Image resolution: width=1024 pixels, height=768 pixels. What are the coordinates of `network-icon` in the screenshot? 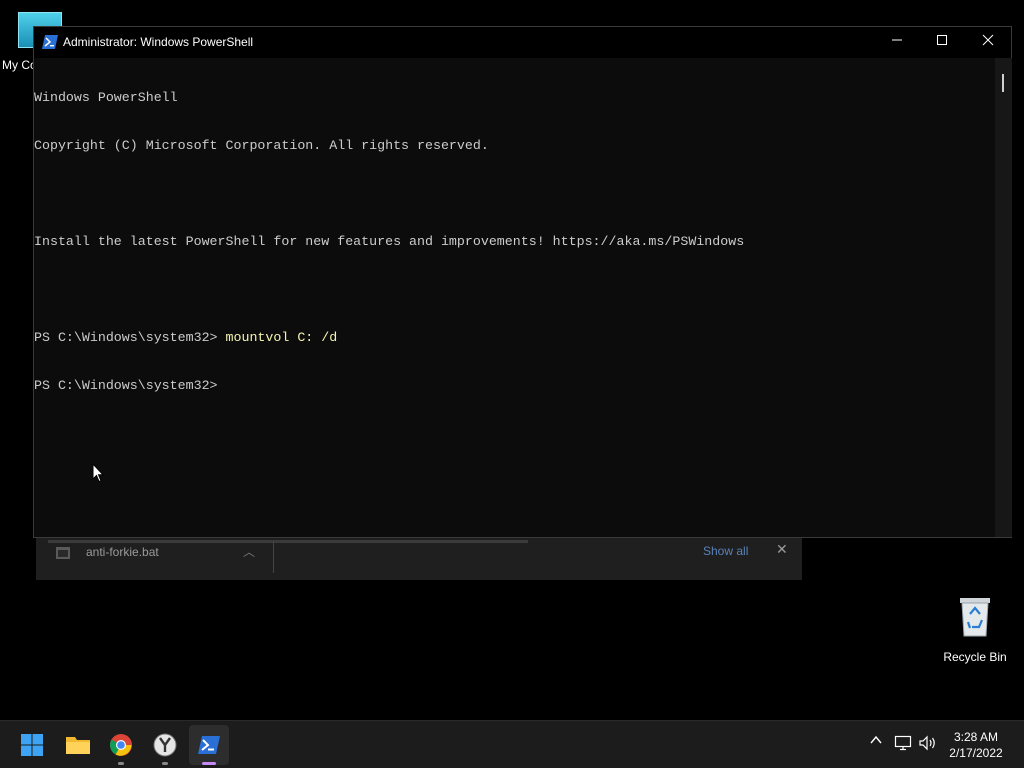 It's located at (903, 744).